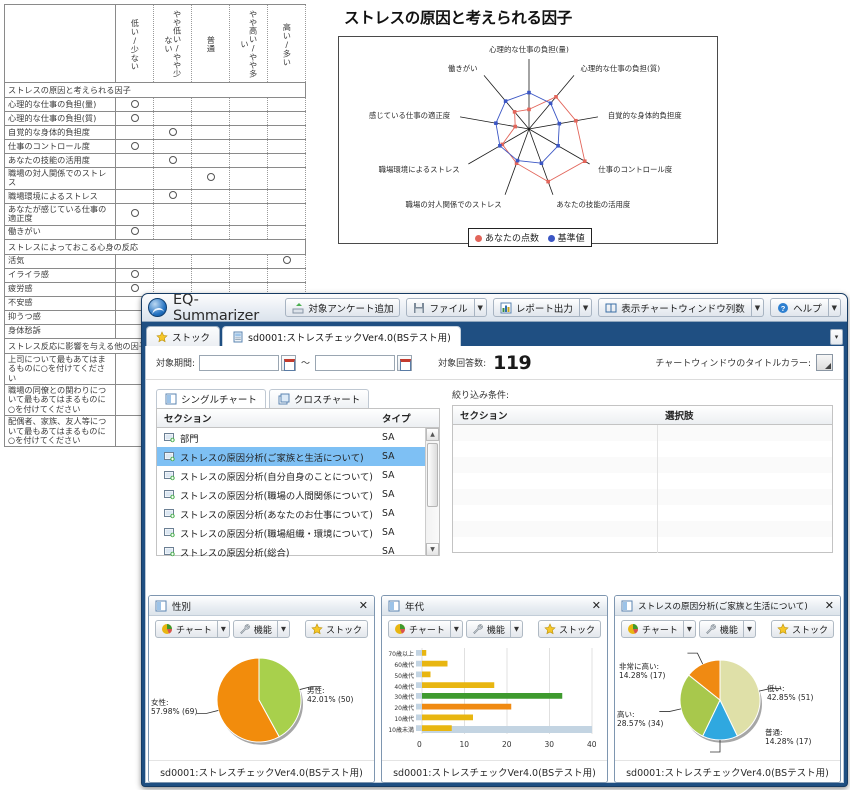  What do you see at coordinates (298, 456) in the screenshot?
I see `table-row: ストレスの原因分析(ご家族と生活について) SA` at bounding box center [298, 456].